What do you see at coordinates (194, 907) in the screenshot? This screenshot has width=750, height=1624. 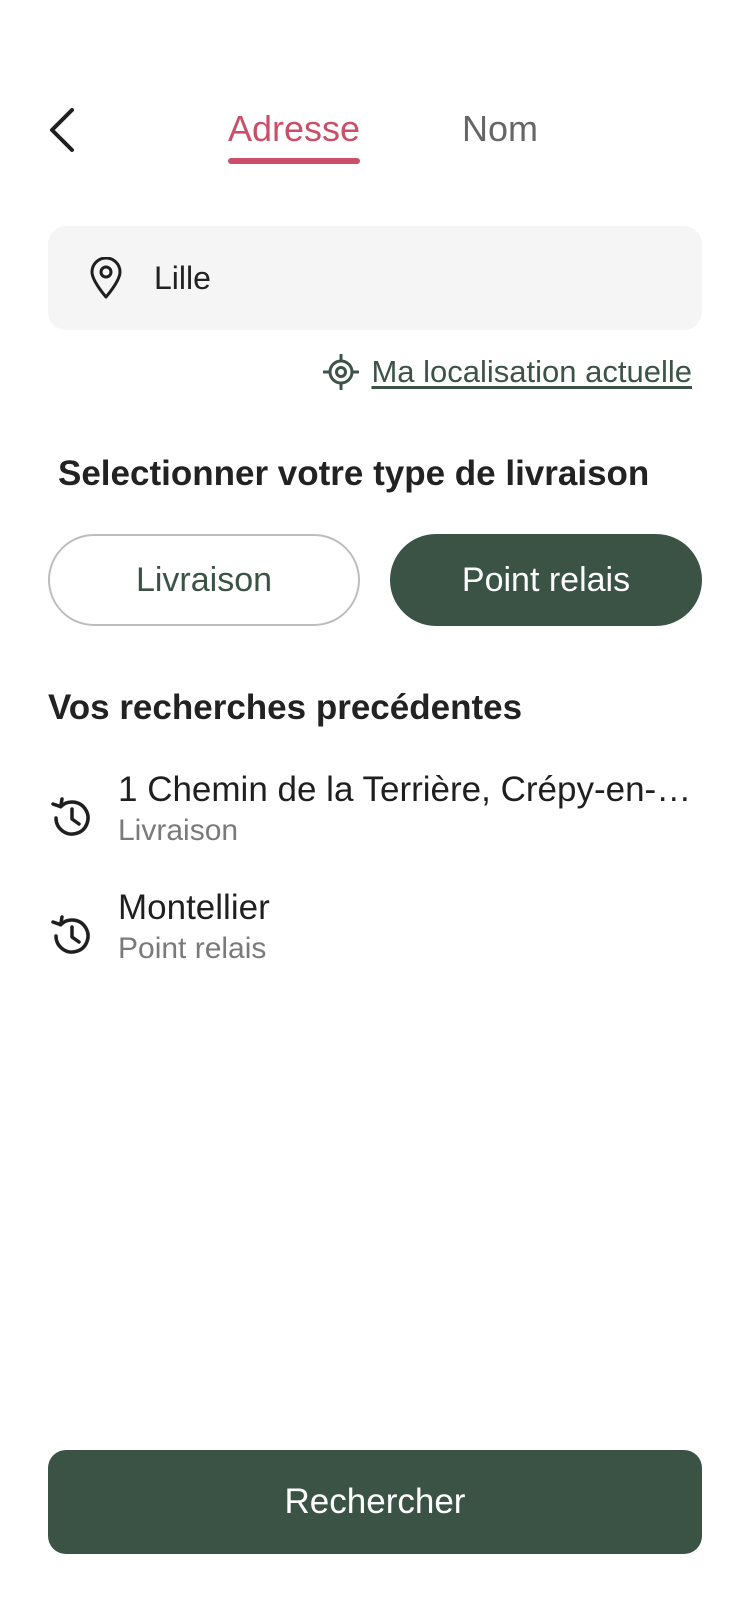 I see `history-item-address: Montellier` at bounding box center [194, 907].